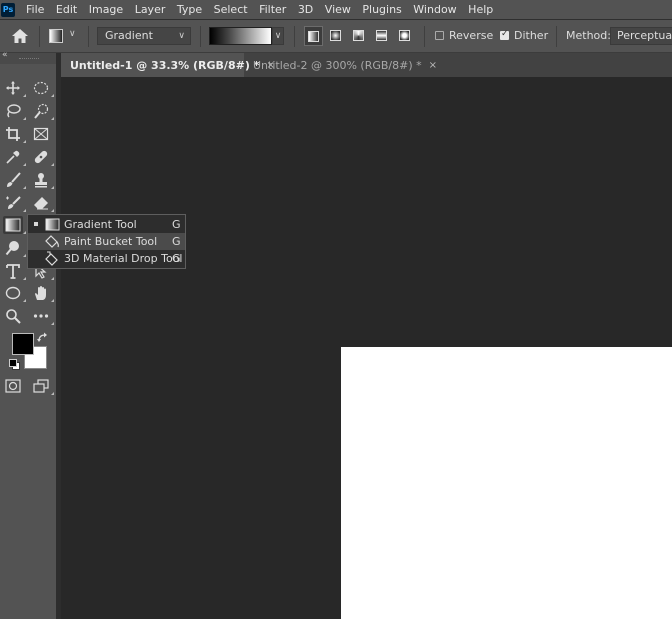 The height and width of the screenshot is (619, 672). I want to click on eyedropper-tool-icon, so click(14, 157).